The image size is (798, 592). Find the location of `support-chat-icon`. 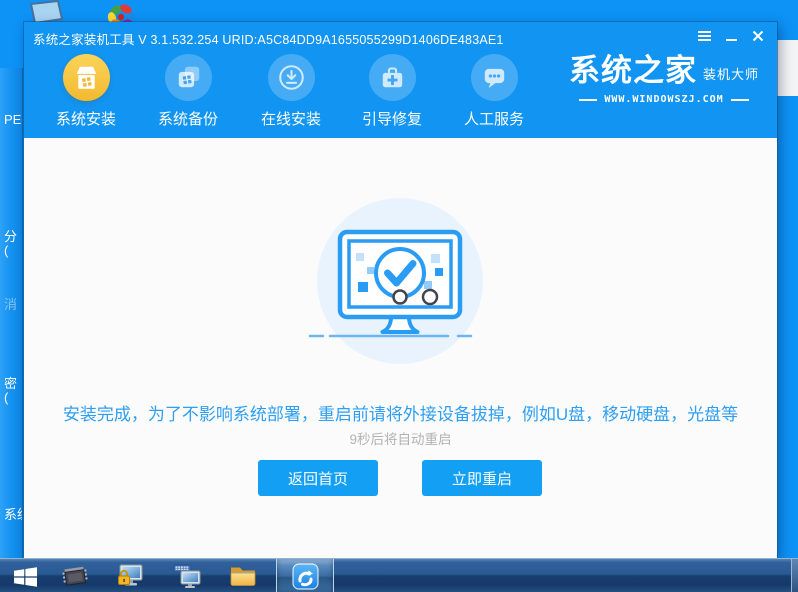

support-chat-icon is located at coordinates (494, 77).